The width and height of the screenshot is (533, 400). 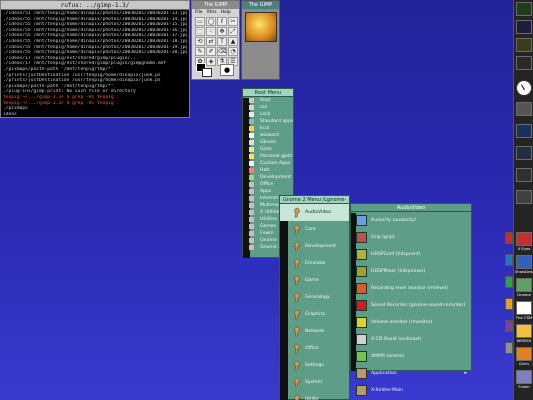 What do you see at coordinates (200, 41) in the screenshot?
I see `tool-button: ⟲` at bounding box center [200, 41].